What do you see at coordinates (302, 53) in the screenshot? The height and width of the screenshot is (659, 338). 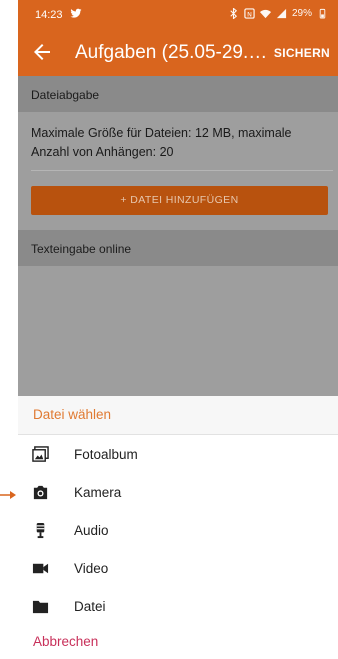 I see `save-button: SICHERN` at bounding box center [302, 53].